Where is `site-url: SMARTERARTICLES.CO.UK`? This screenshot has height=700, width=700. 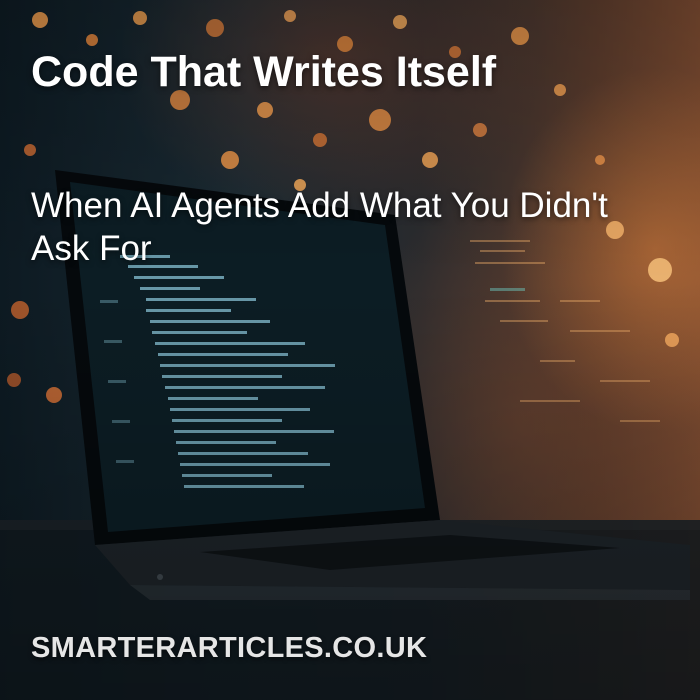
site-url: SMARTERARTICLES.CO.UK is located at coordinates (229, 648).